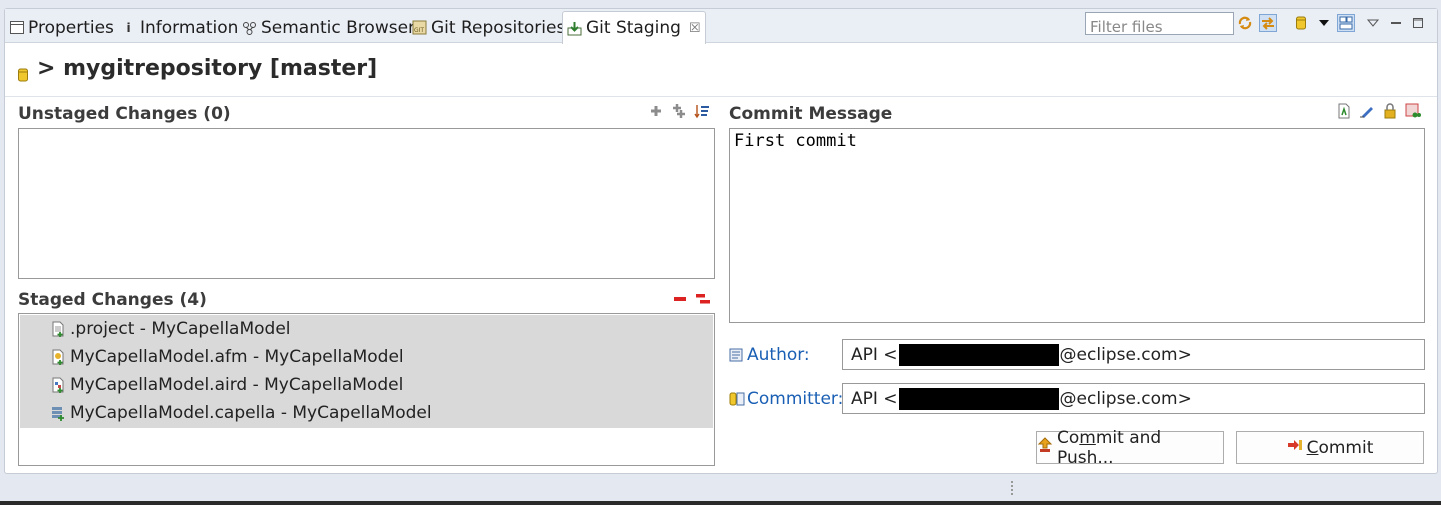 The height and width of the screenshot is (505, 1441). I want to click on committer-label: Committer:, so click(786, 399).